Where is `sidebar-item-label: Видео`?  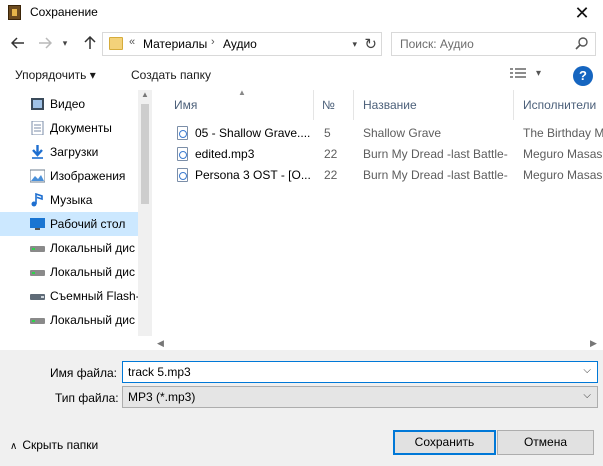
sidebar-item-label: Видео is located at coordinates (68, 104).